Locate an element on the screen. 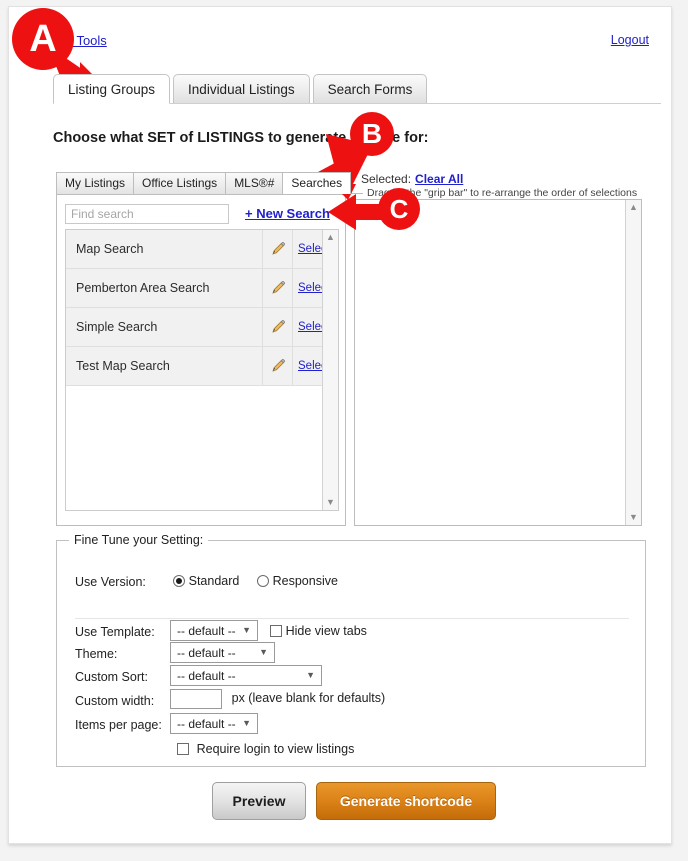 This screenshot has height=861, width=688. radio-responsive-label: Responsive is located at coordinates (305, 581).